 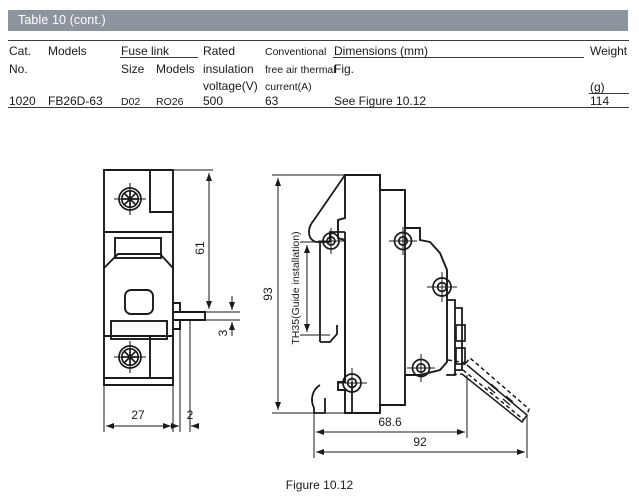 I want to click on header-conventional-line2: free air thermal, so click(x=300, y=70).